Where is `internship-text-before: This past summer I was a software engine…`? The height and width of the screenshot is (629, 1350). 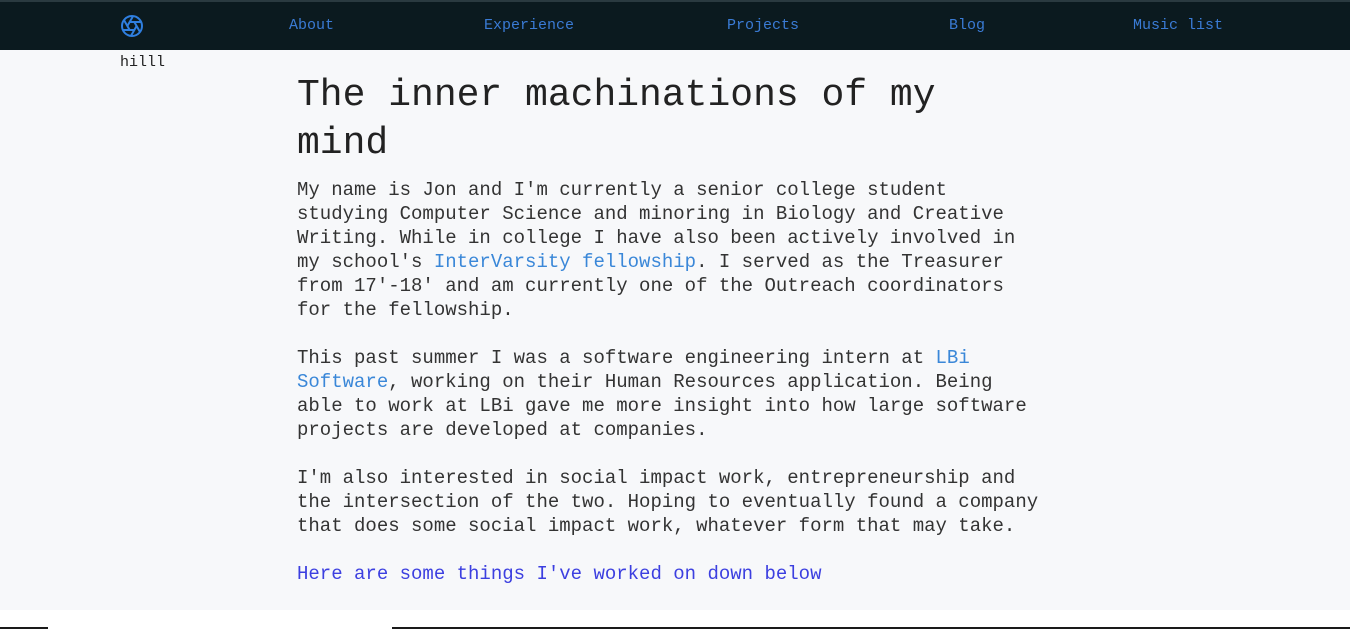 internship-text-before: This past summer I was a software engine… is located at coordinates (616, 358).